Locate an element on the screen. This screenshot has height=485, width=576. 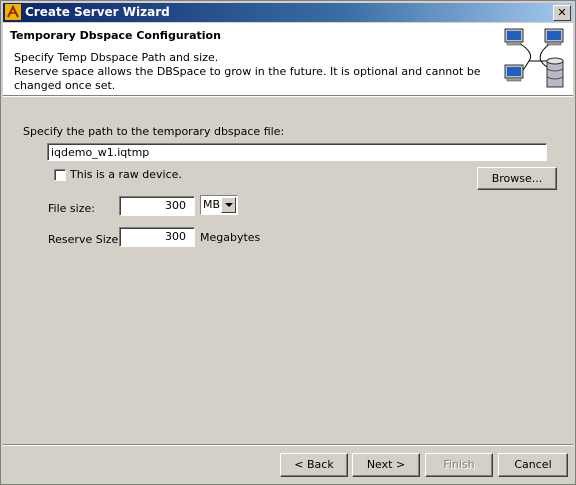
path-input-value: iqdemo_w1.iqtmp is located at coordinates (100, 152).